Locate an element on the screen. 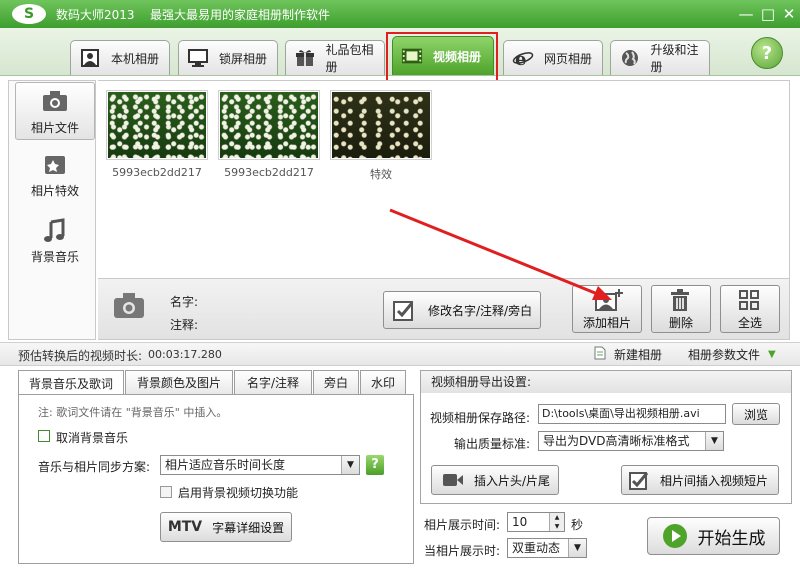  music-note-icon is located at coordinates (55, 231).